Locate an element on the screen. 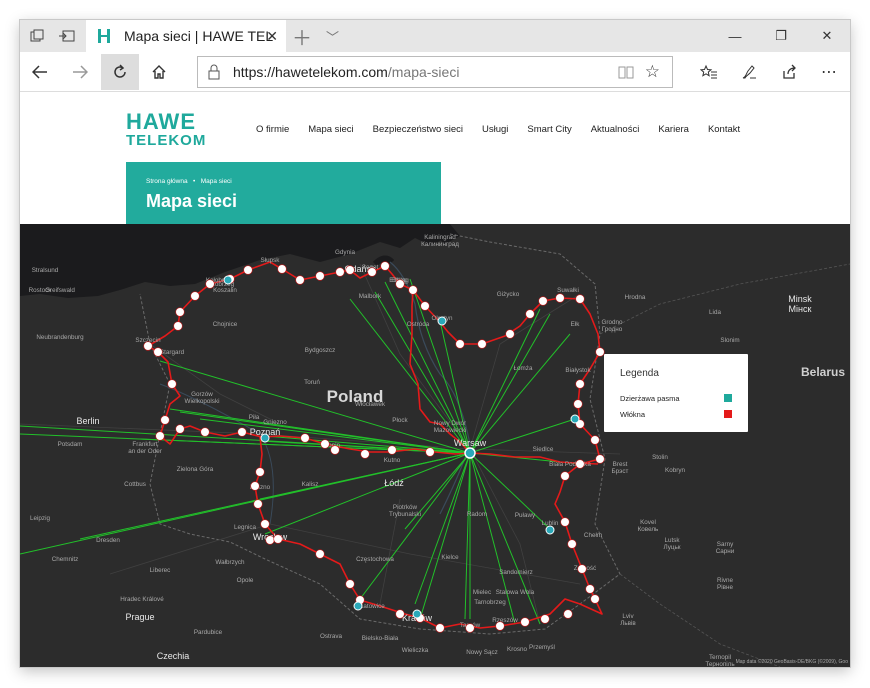 The height and width of the screenshot is (688, 870). active-tab: Mapa sieci | HAWE TELE ✕ is located at coordinates (186, 36).